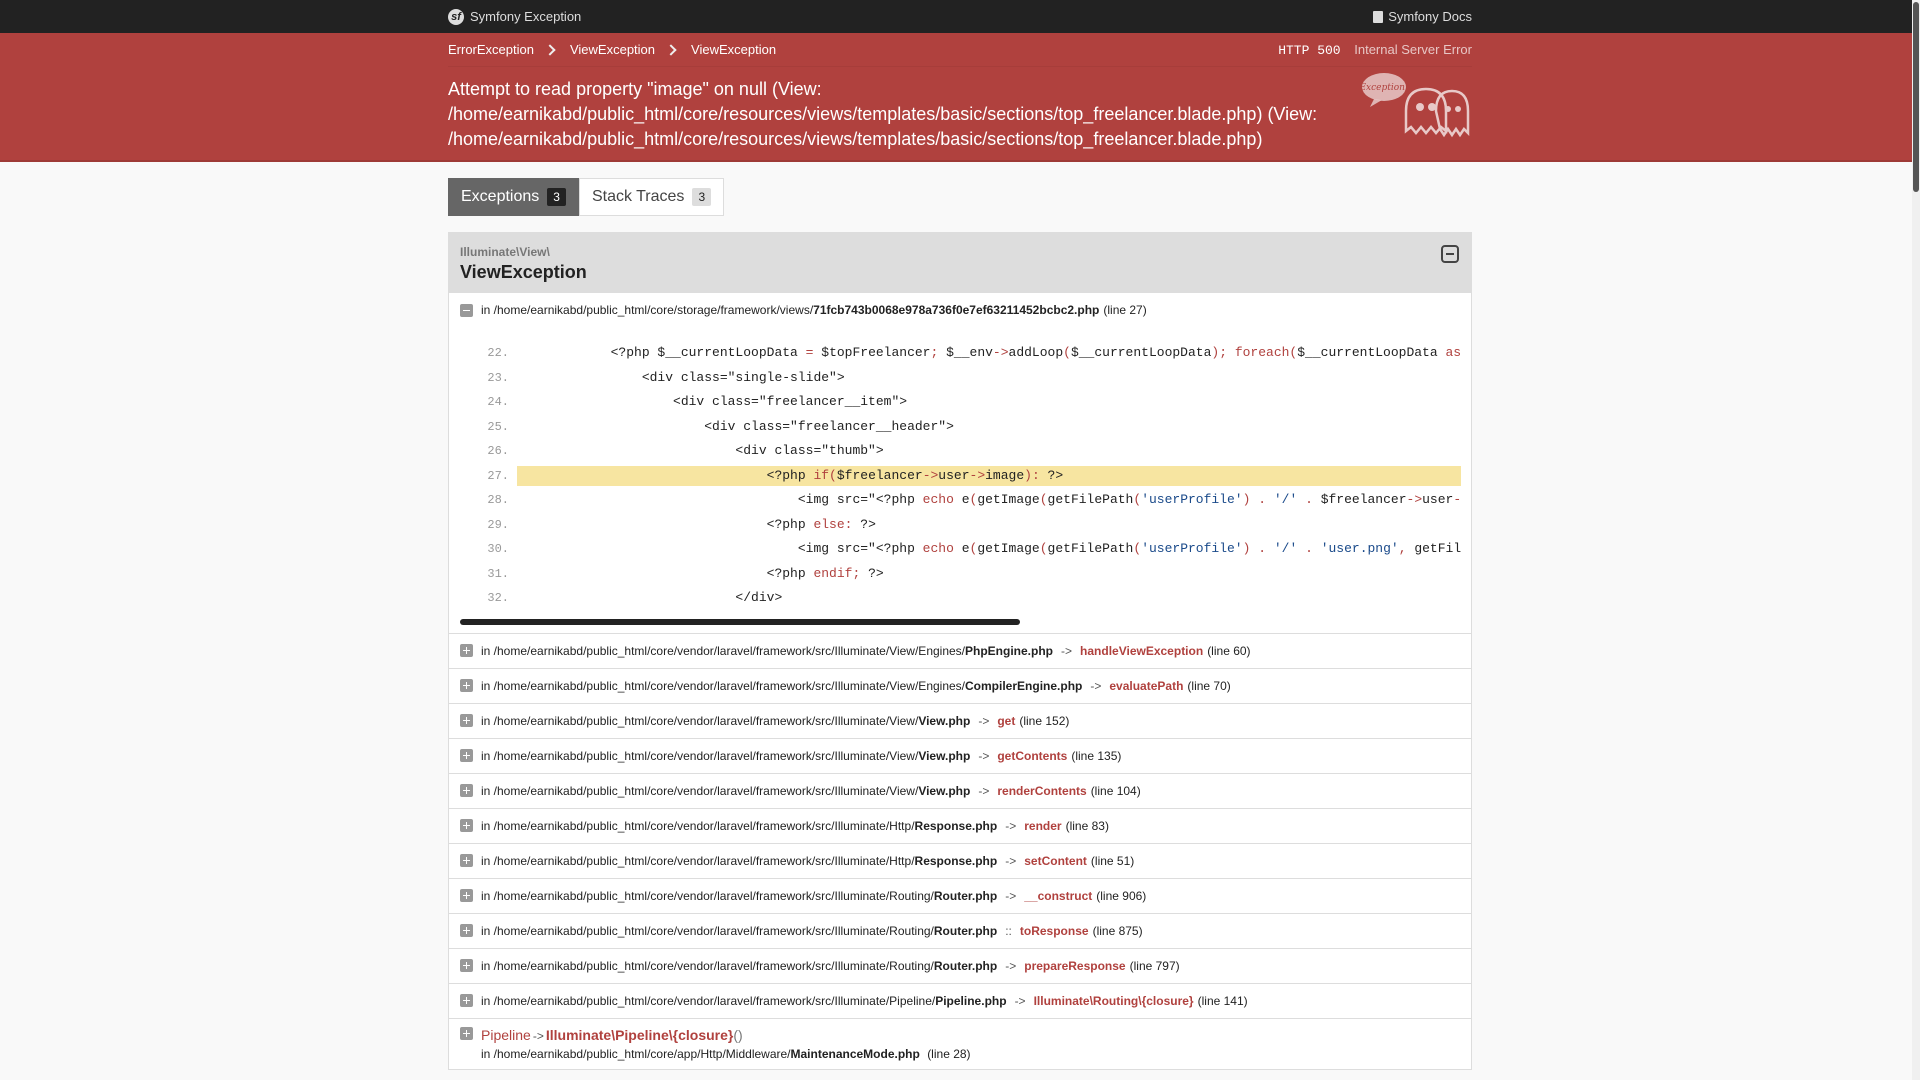  Describe the element at coordinates (949, 1053) in the screenshot. I see `trace-line-number: (line 28)` at that location.